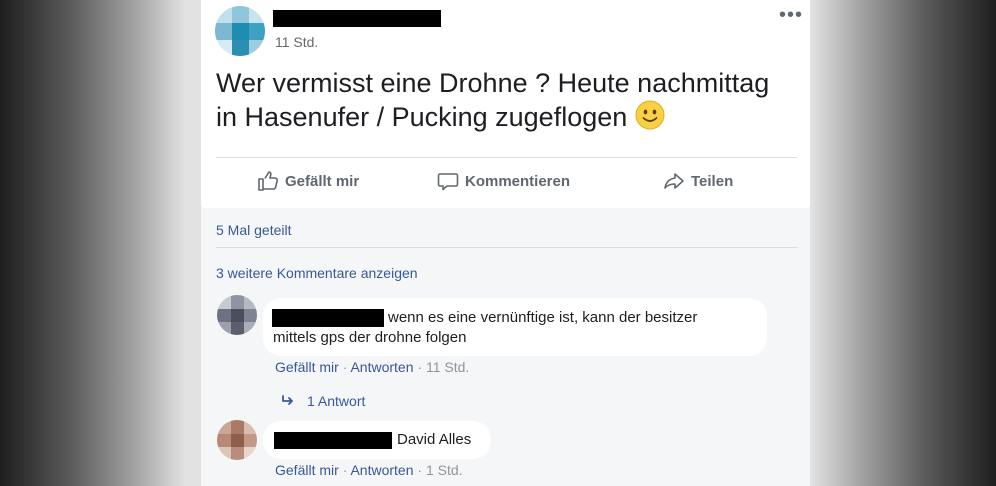 This screenshot has width=996, height=486. What do you see at coordinates (307, 470) in the screenshot?
I see `reply-like-link: Gefällt mir` at bounding box center [307, 470].